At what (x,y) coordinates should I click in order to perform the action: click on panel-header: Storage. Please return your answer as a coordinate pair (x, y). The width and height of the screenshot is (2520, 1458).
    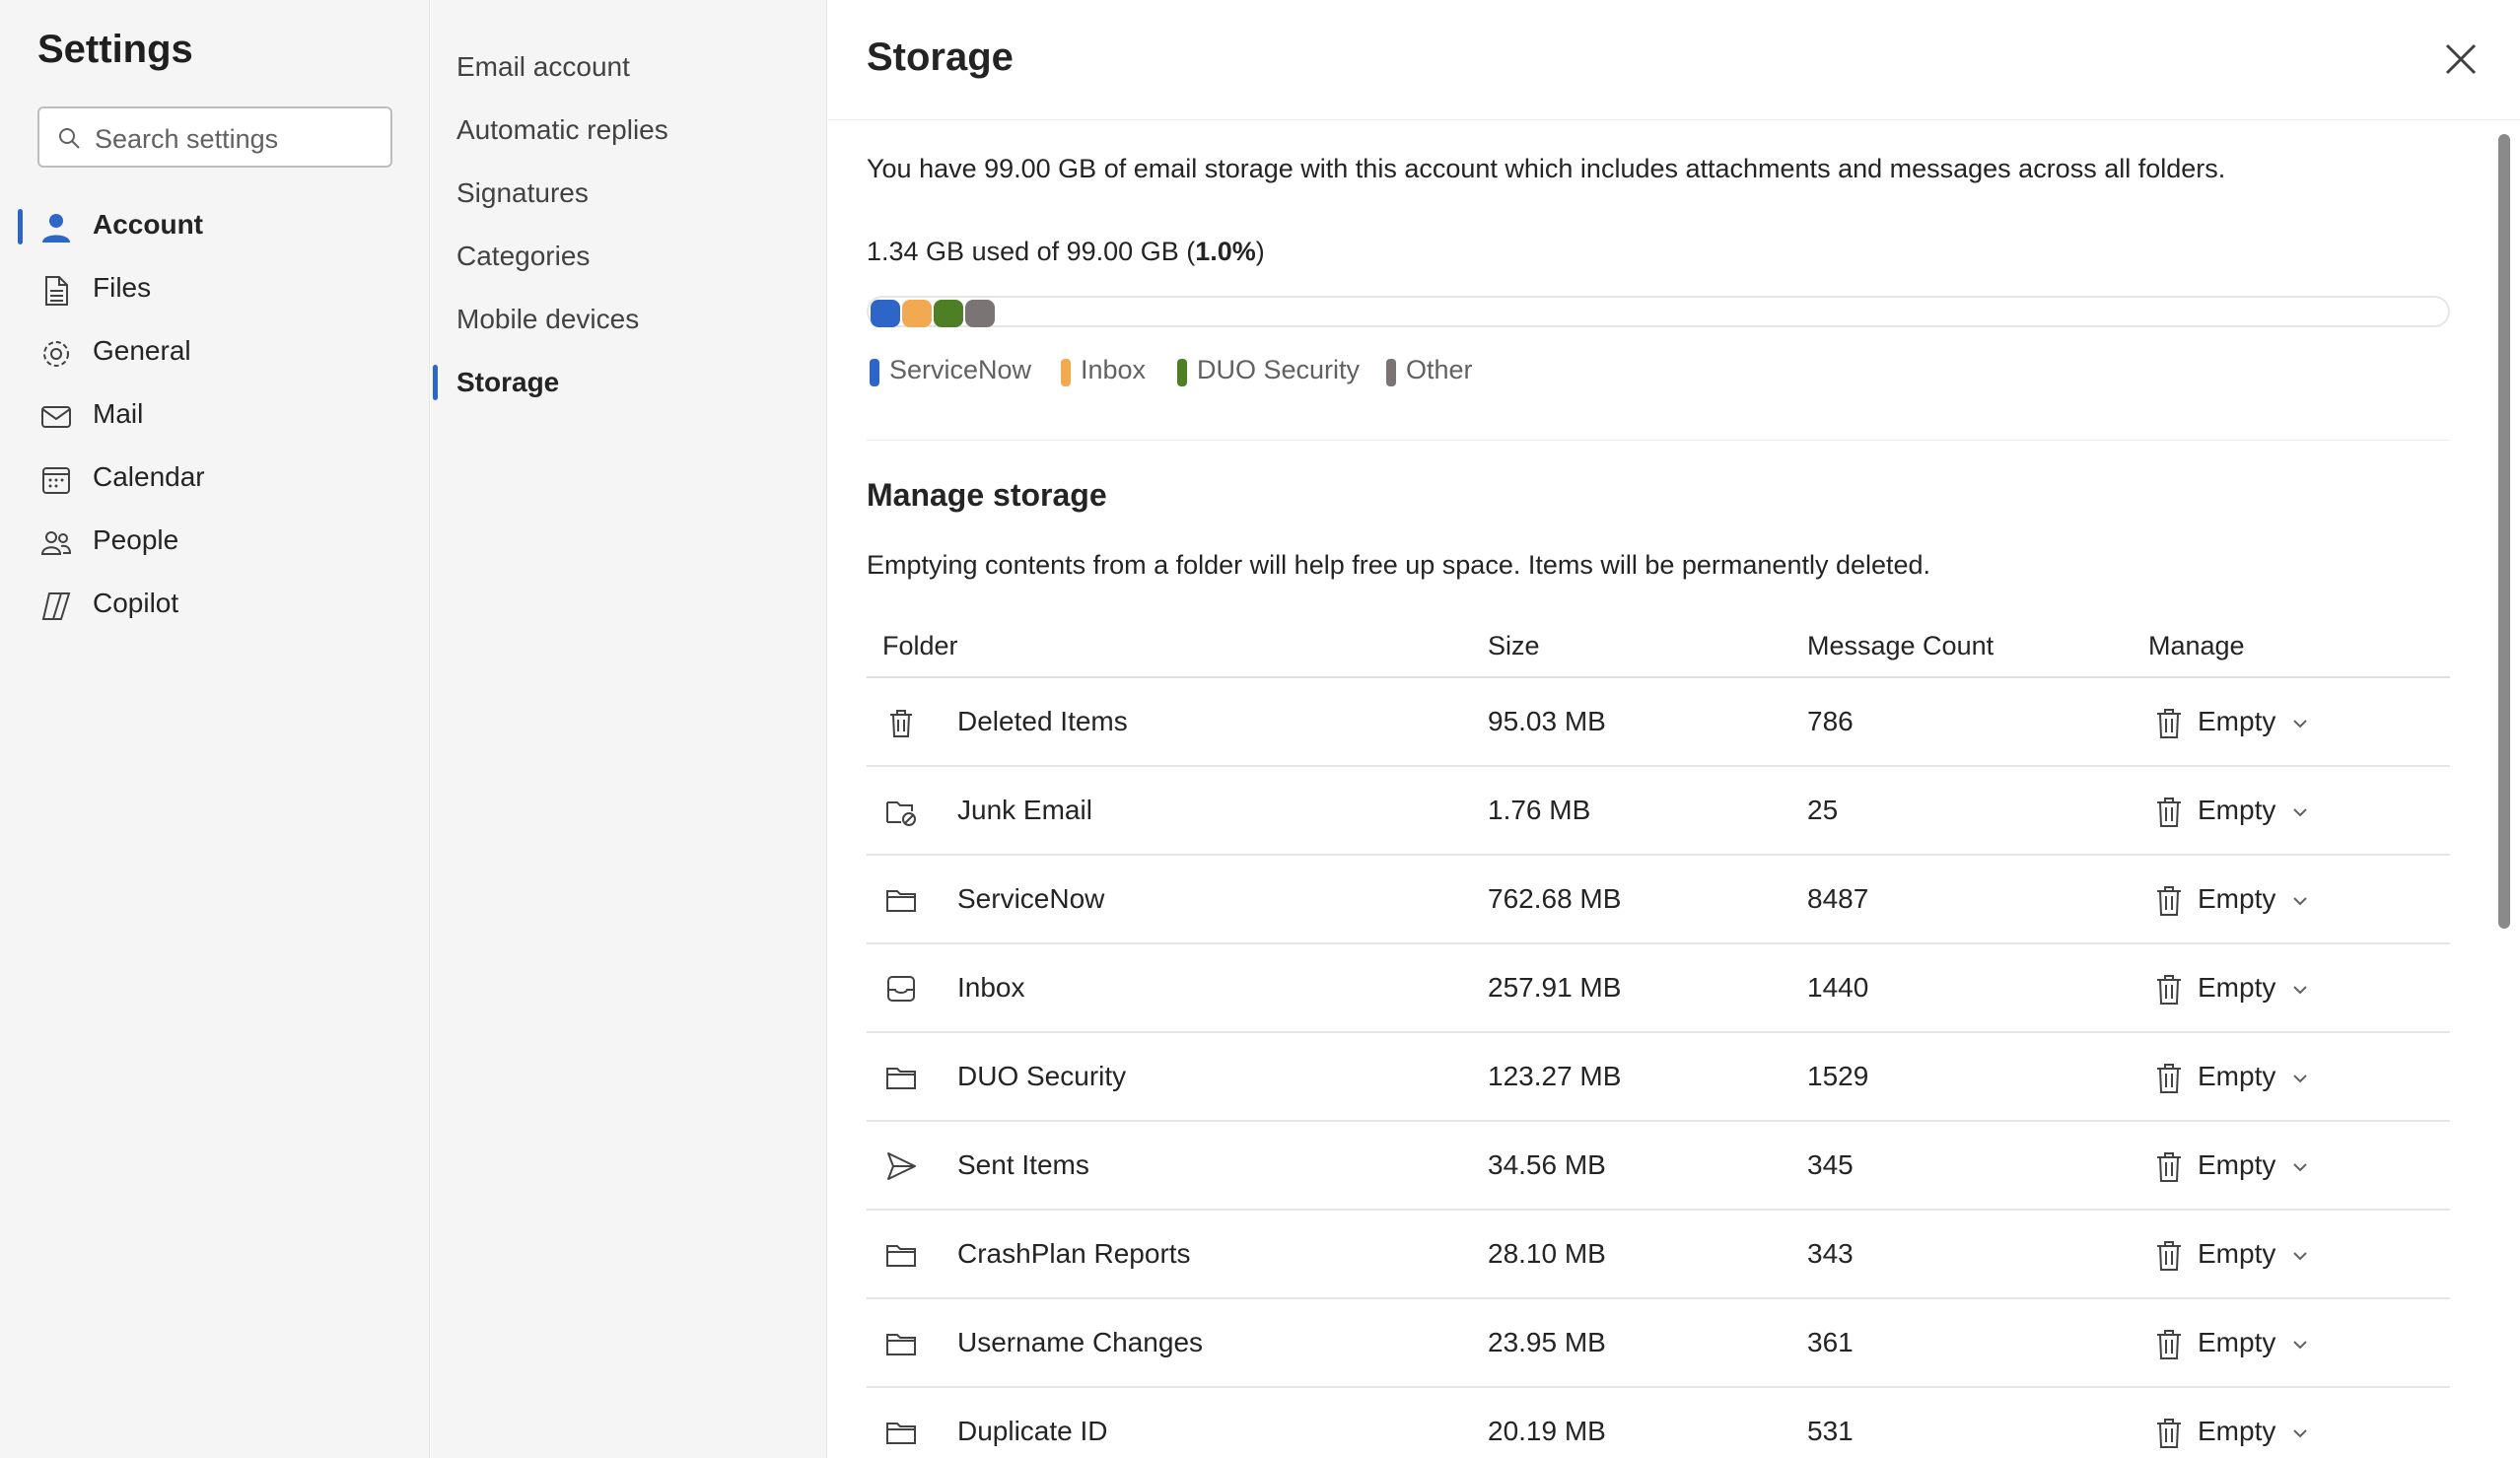
    Looking at the image, I should click on (1674, 60).